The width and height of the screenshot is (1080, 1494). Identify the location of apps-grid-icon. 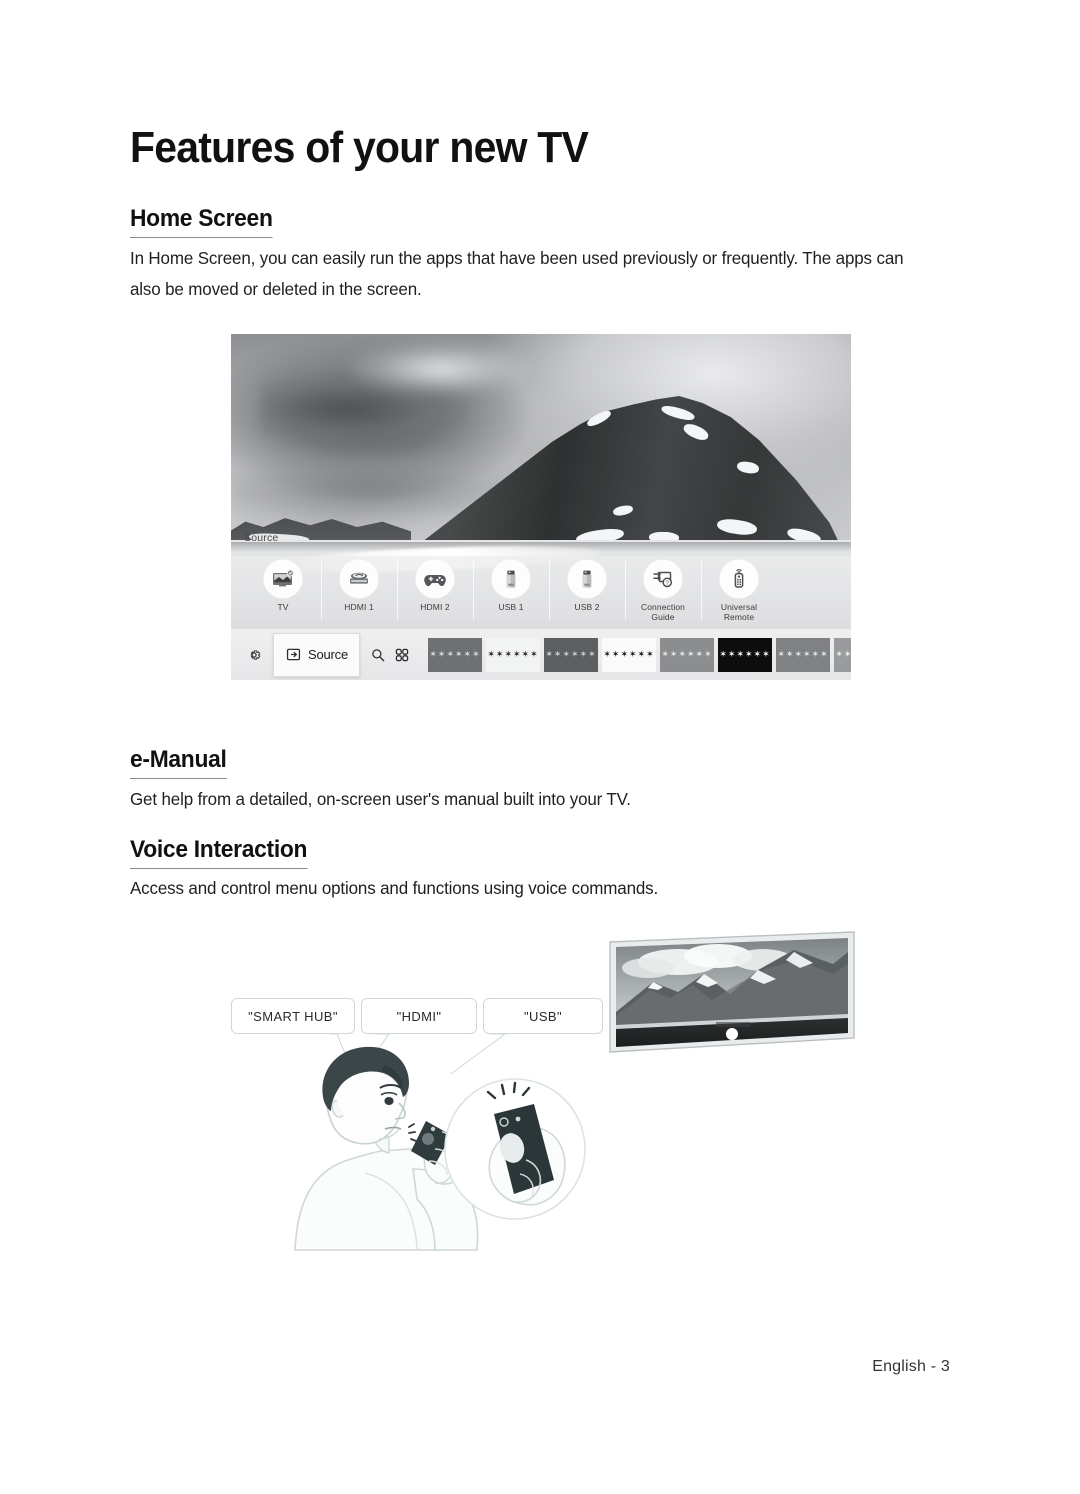
(402, 654).